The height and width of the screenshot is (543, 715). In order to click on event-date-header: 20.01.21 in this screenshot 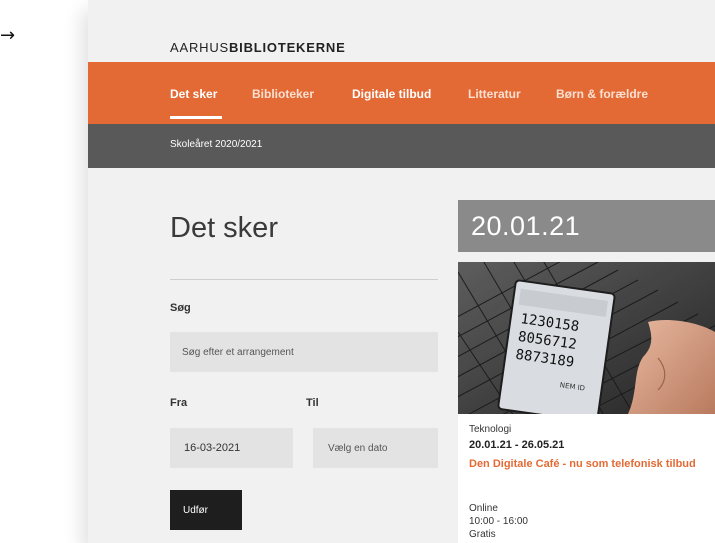, I will do `click(586, 226)`.